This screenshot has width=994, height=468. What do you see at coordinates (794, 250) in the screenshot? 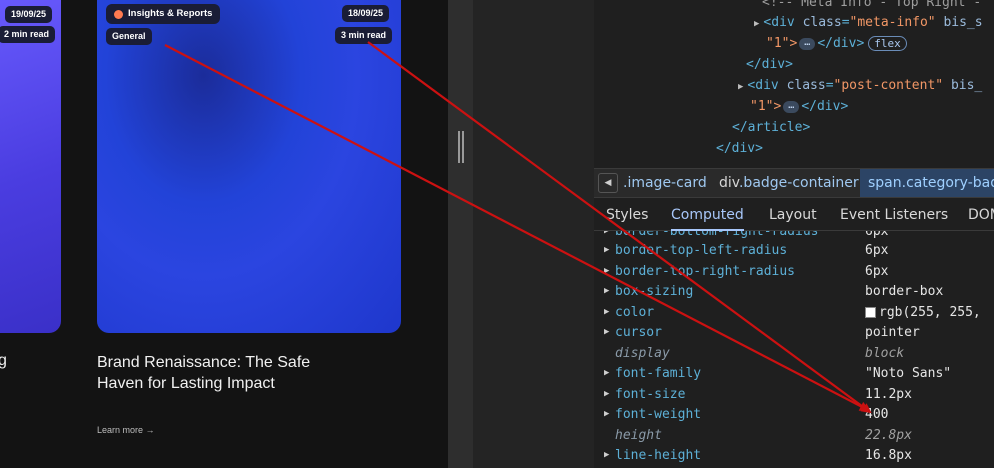
I see `computed-property: ▶ border-top-left-radius 6px` at bounding box center [794, 250].